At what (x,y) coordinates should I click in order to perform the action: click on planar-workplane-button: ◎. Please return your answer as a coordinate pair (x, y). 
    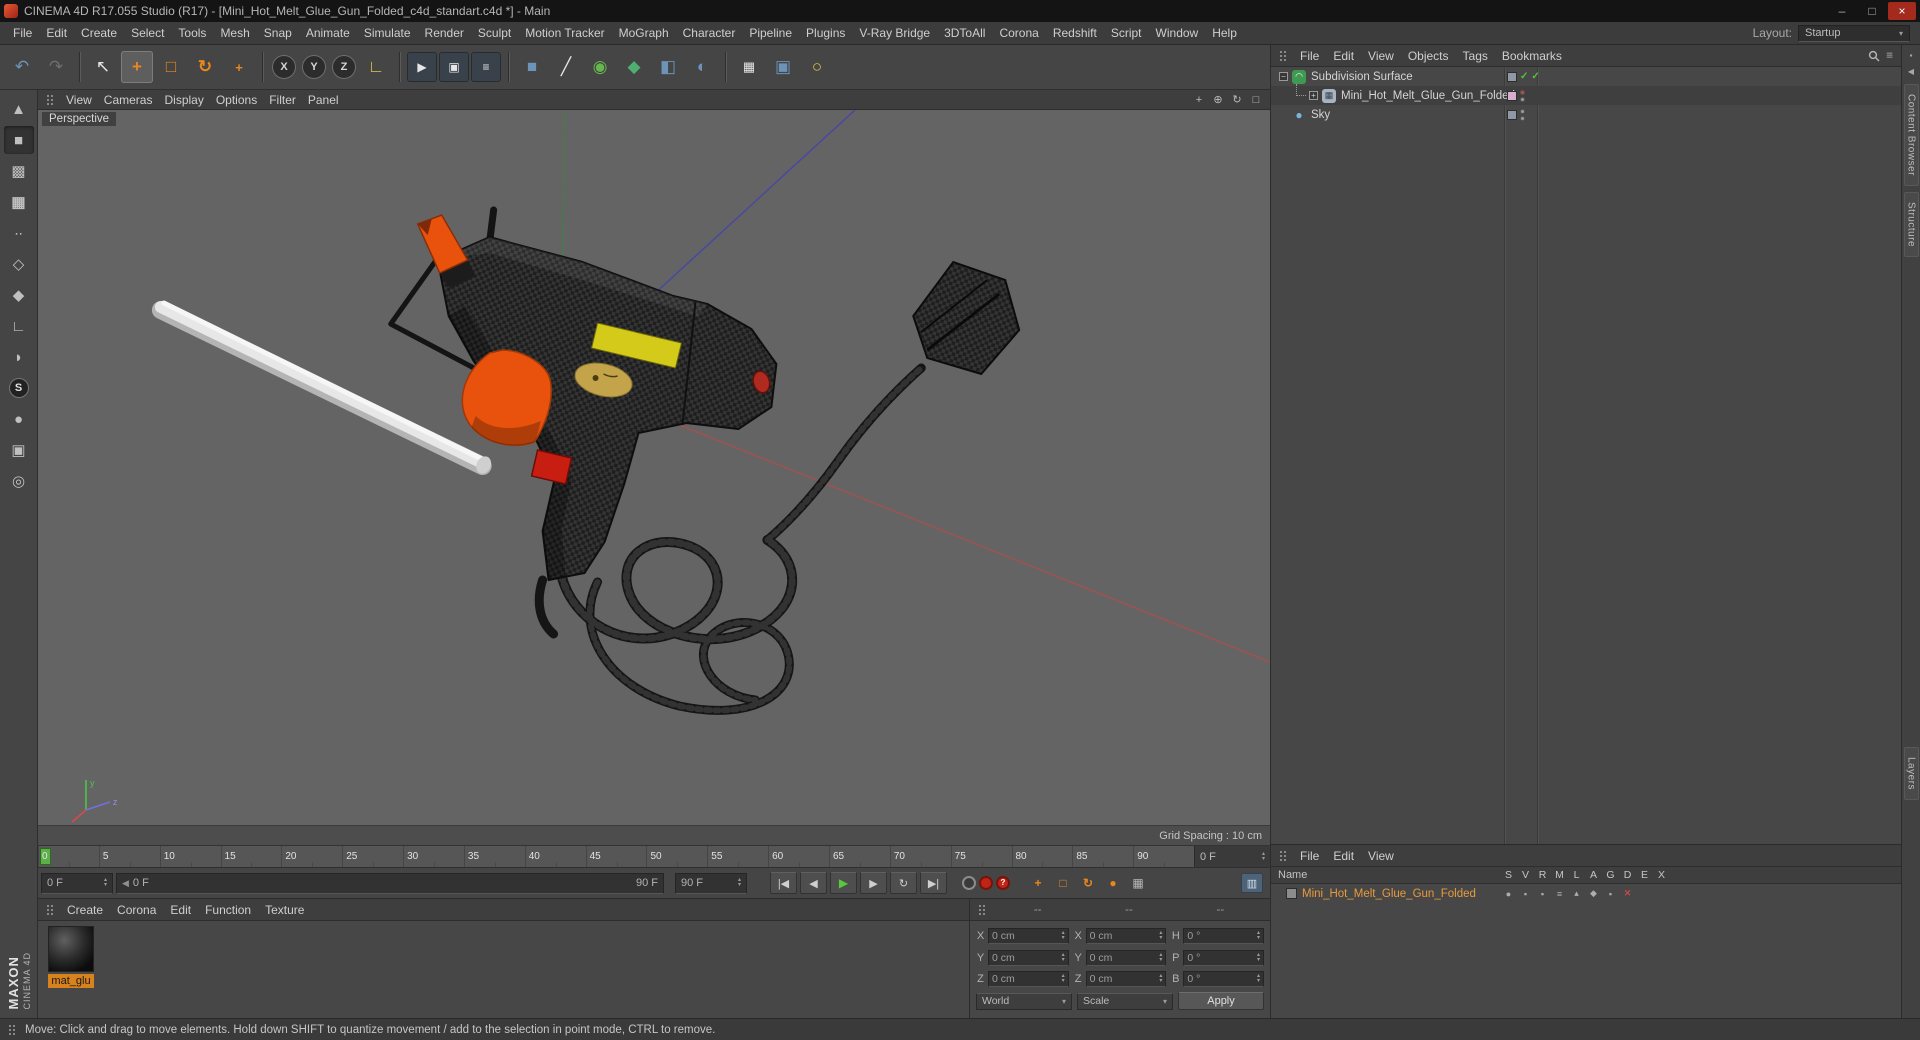
    Looking at the image, I should click on (19, 481).